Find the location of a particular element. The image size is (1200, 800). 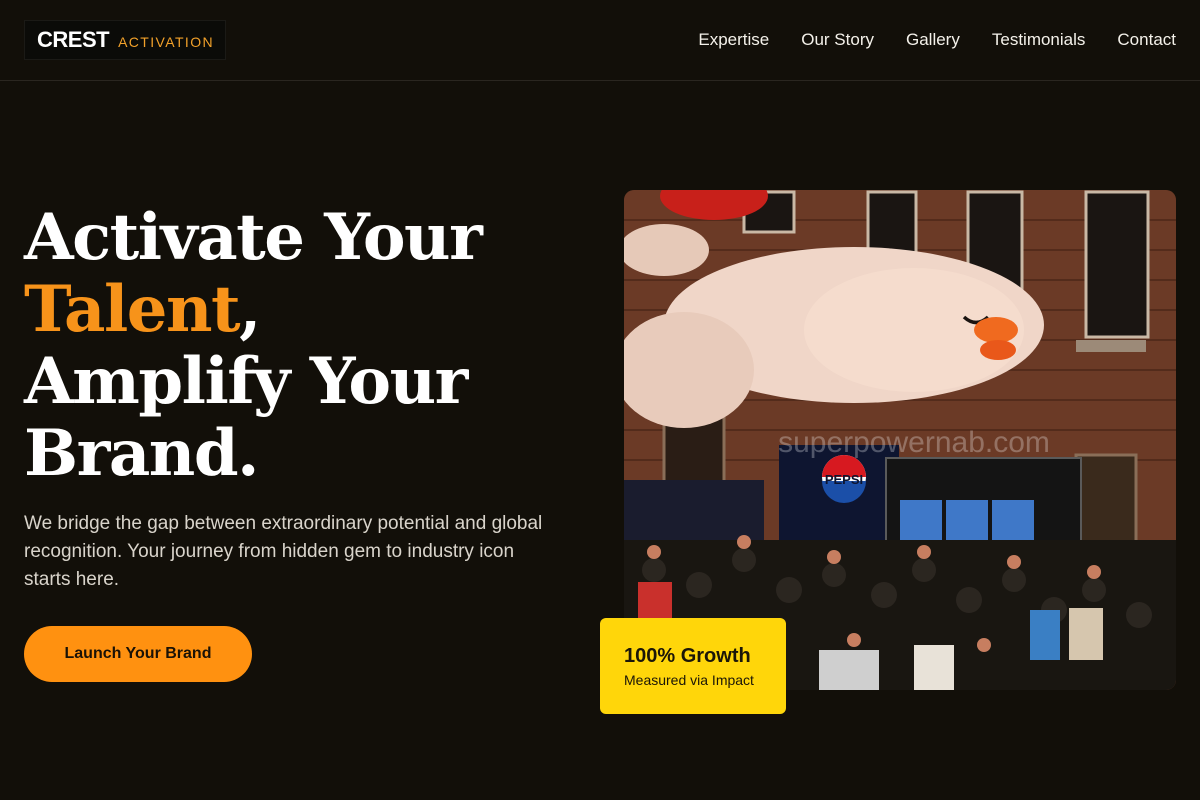

nav-item-gallery: Gallery is located at coordinates (933, 40).